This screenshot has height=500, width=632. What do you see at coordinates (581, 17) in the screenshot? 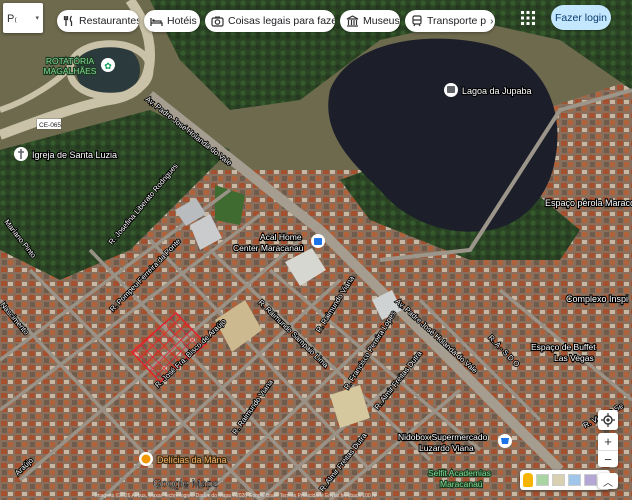
I see `login-button: Fazer login` at bounding box center [581, 17].